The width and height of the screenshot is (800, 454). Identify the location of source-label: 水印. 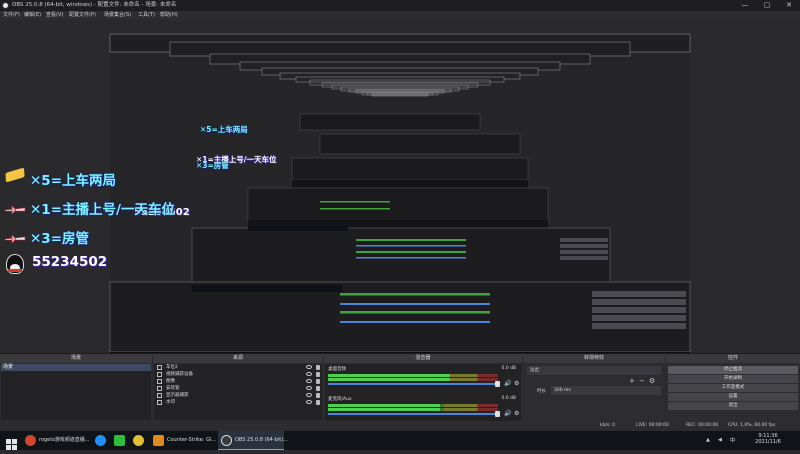
(170, 402).